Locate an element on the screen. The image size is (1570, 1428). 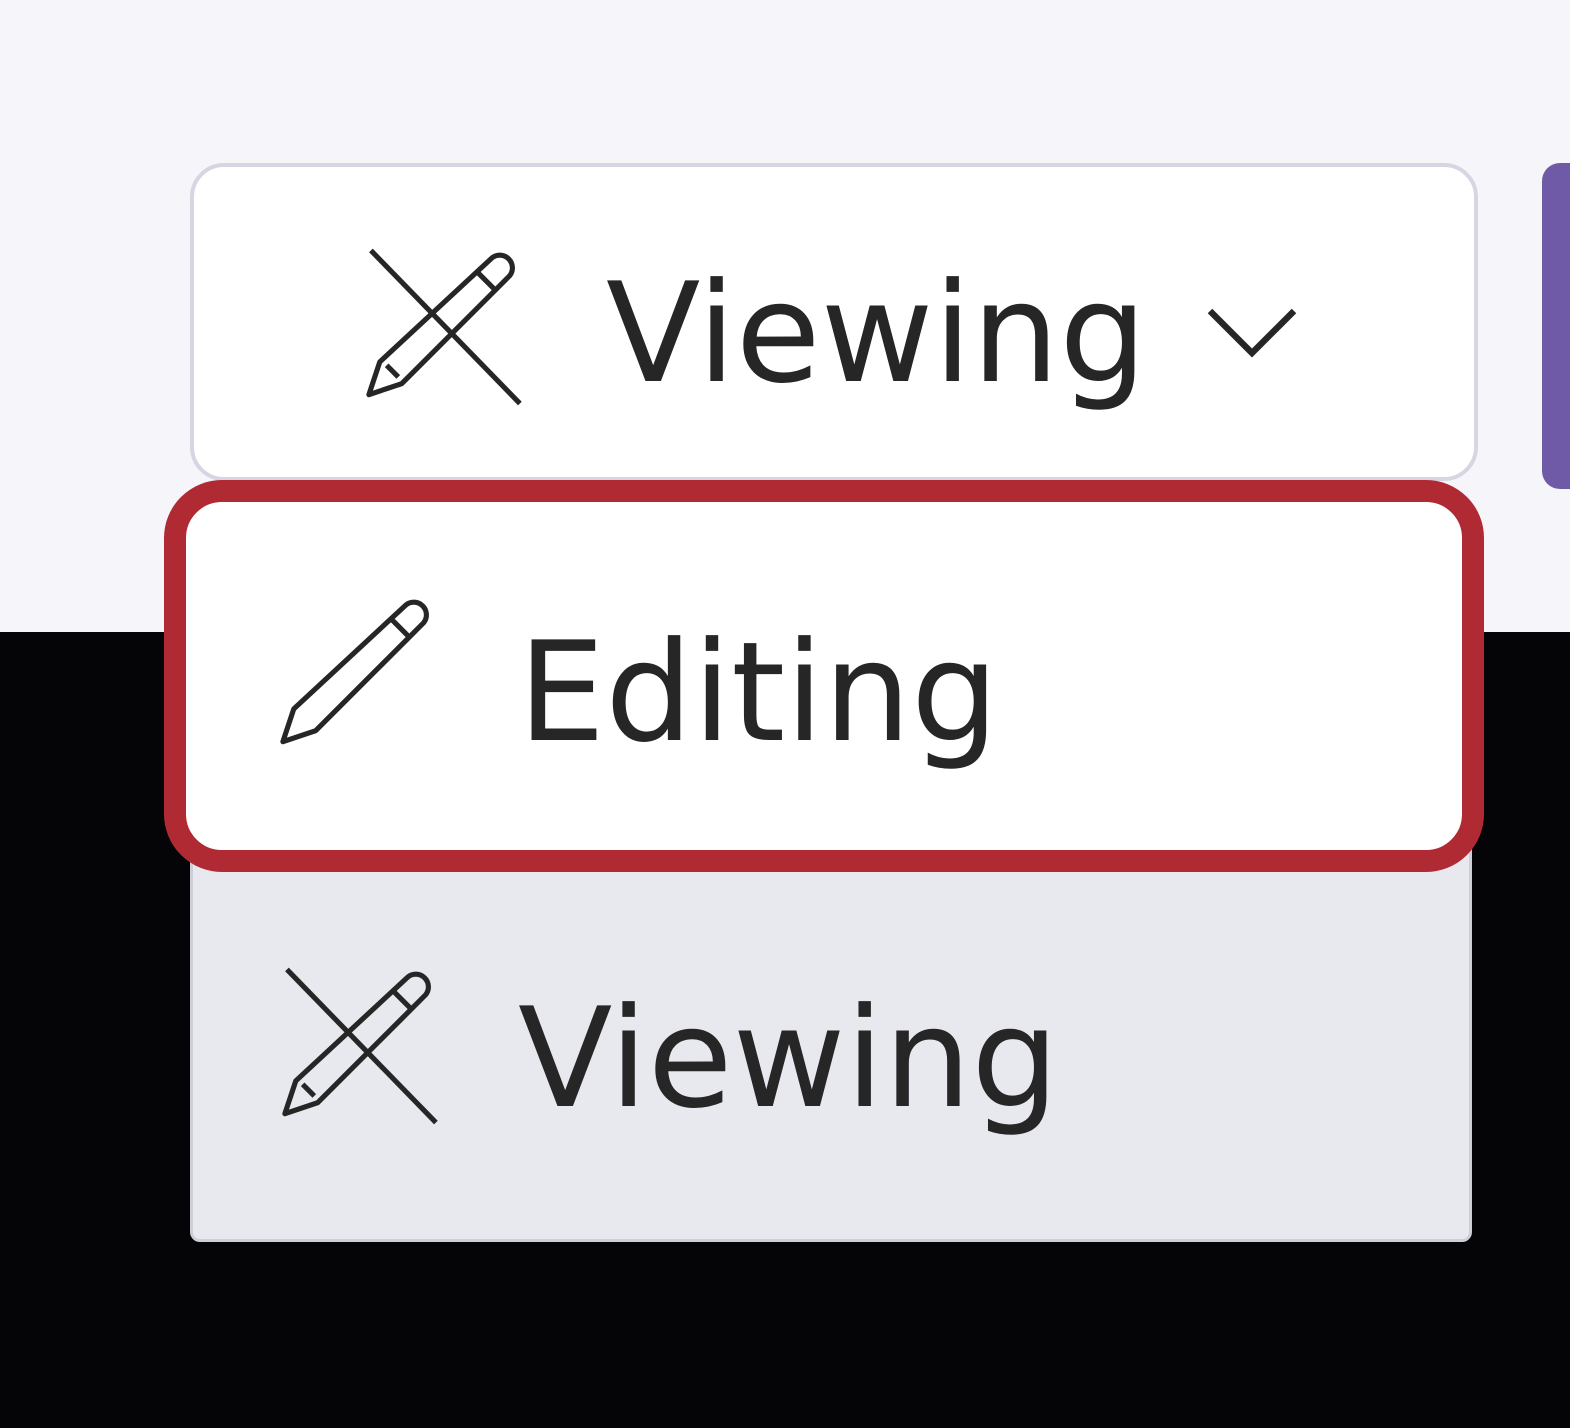
pencil-icon is located at coordinates (354, 672).